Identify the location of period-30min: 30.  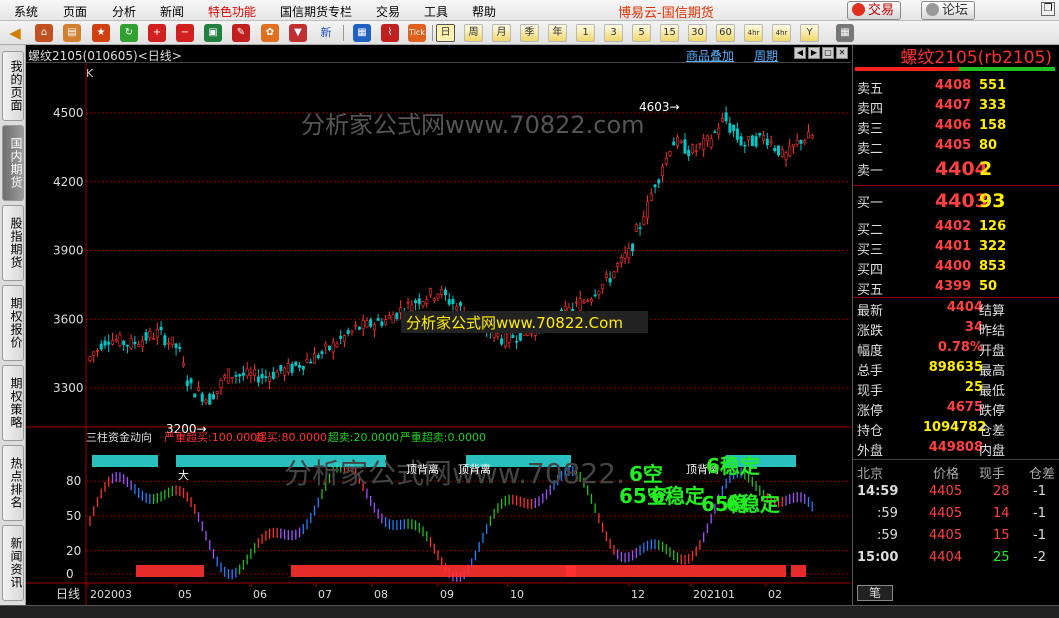
(697, 33).